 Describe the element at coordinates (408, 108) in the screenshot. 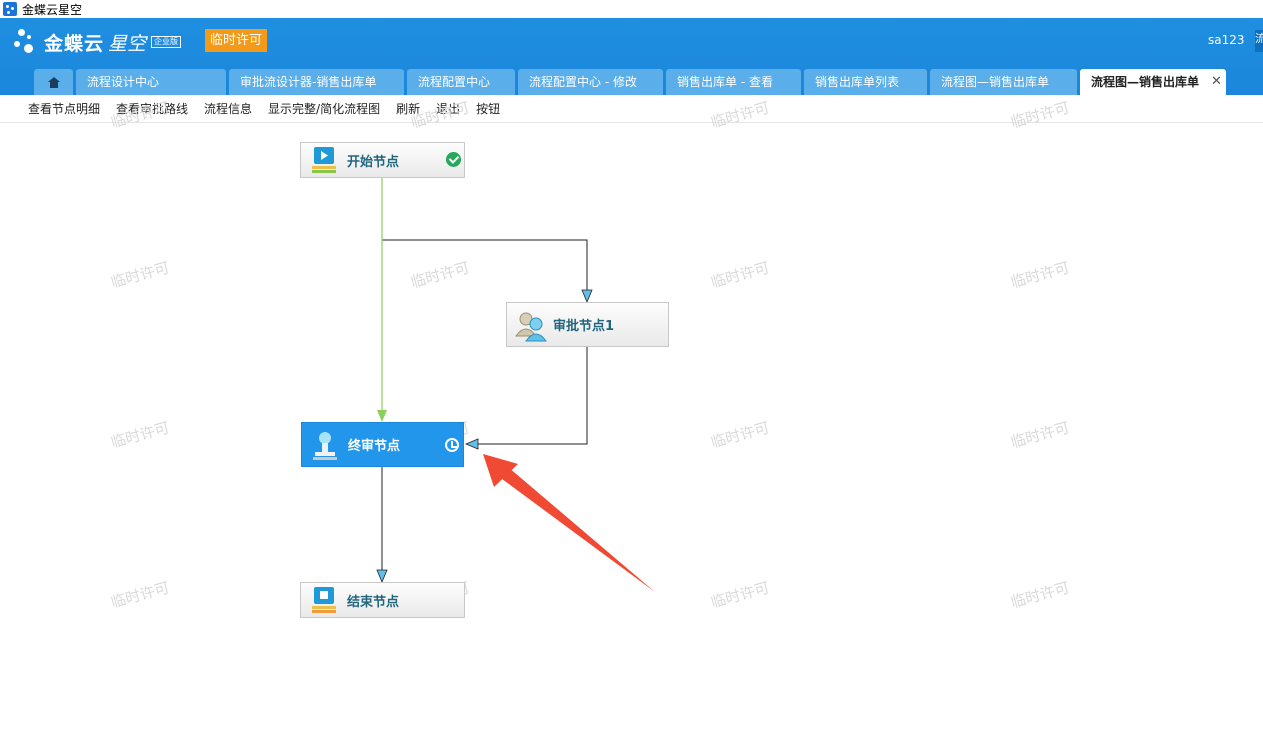

I see `refresh-button: 刷新` at that location.